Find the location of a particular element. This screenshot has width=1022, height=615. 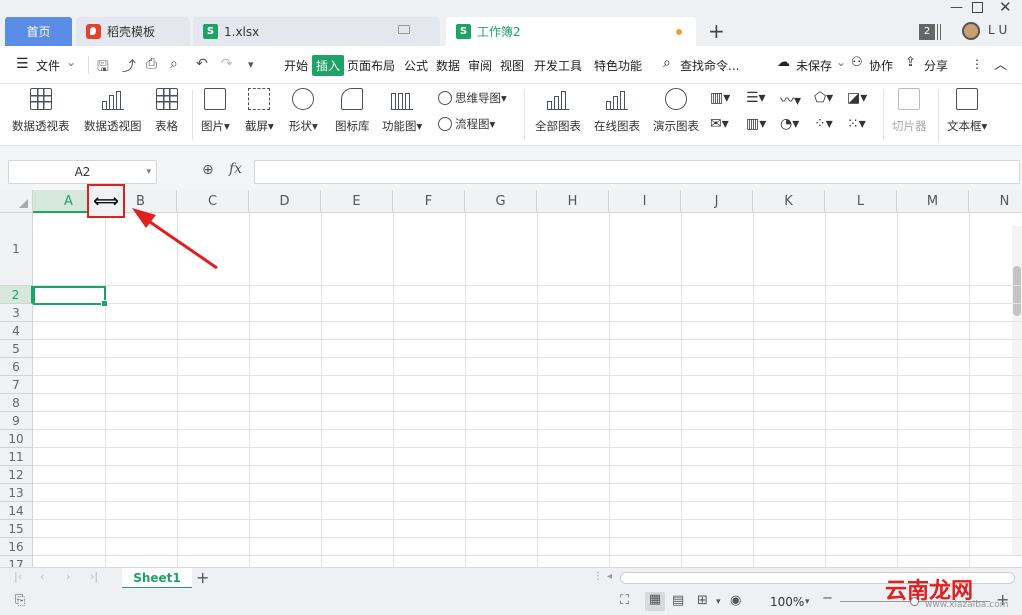

column-header-n: N is located at coordinates (995, 201).